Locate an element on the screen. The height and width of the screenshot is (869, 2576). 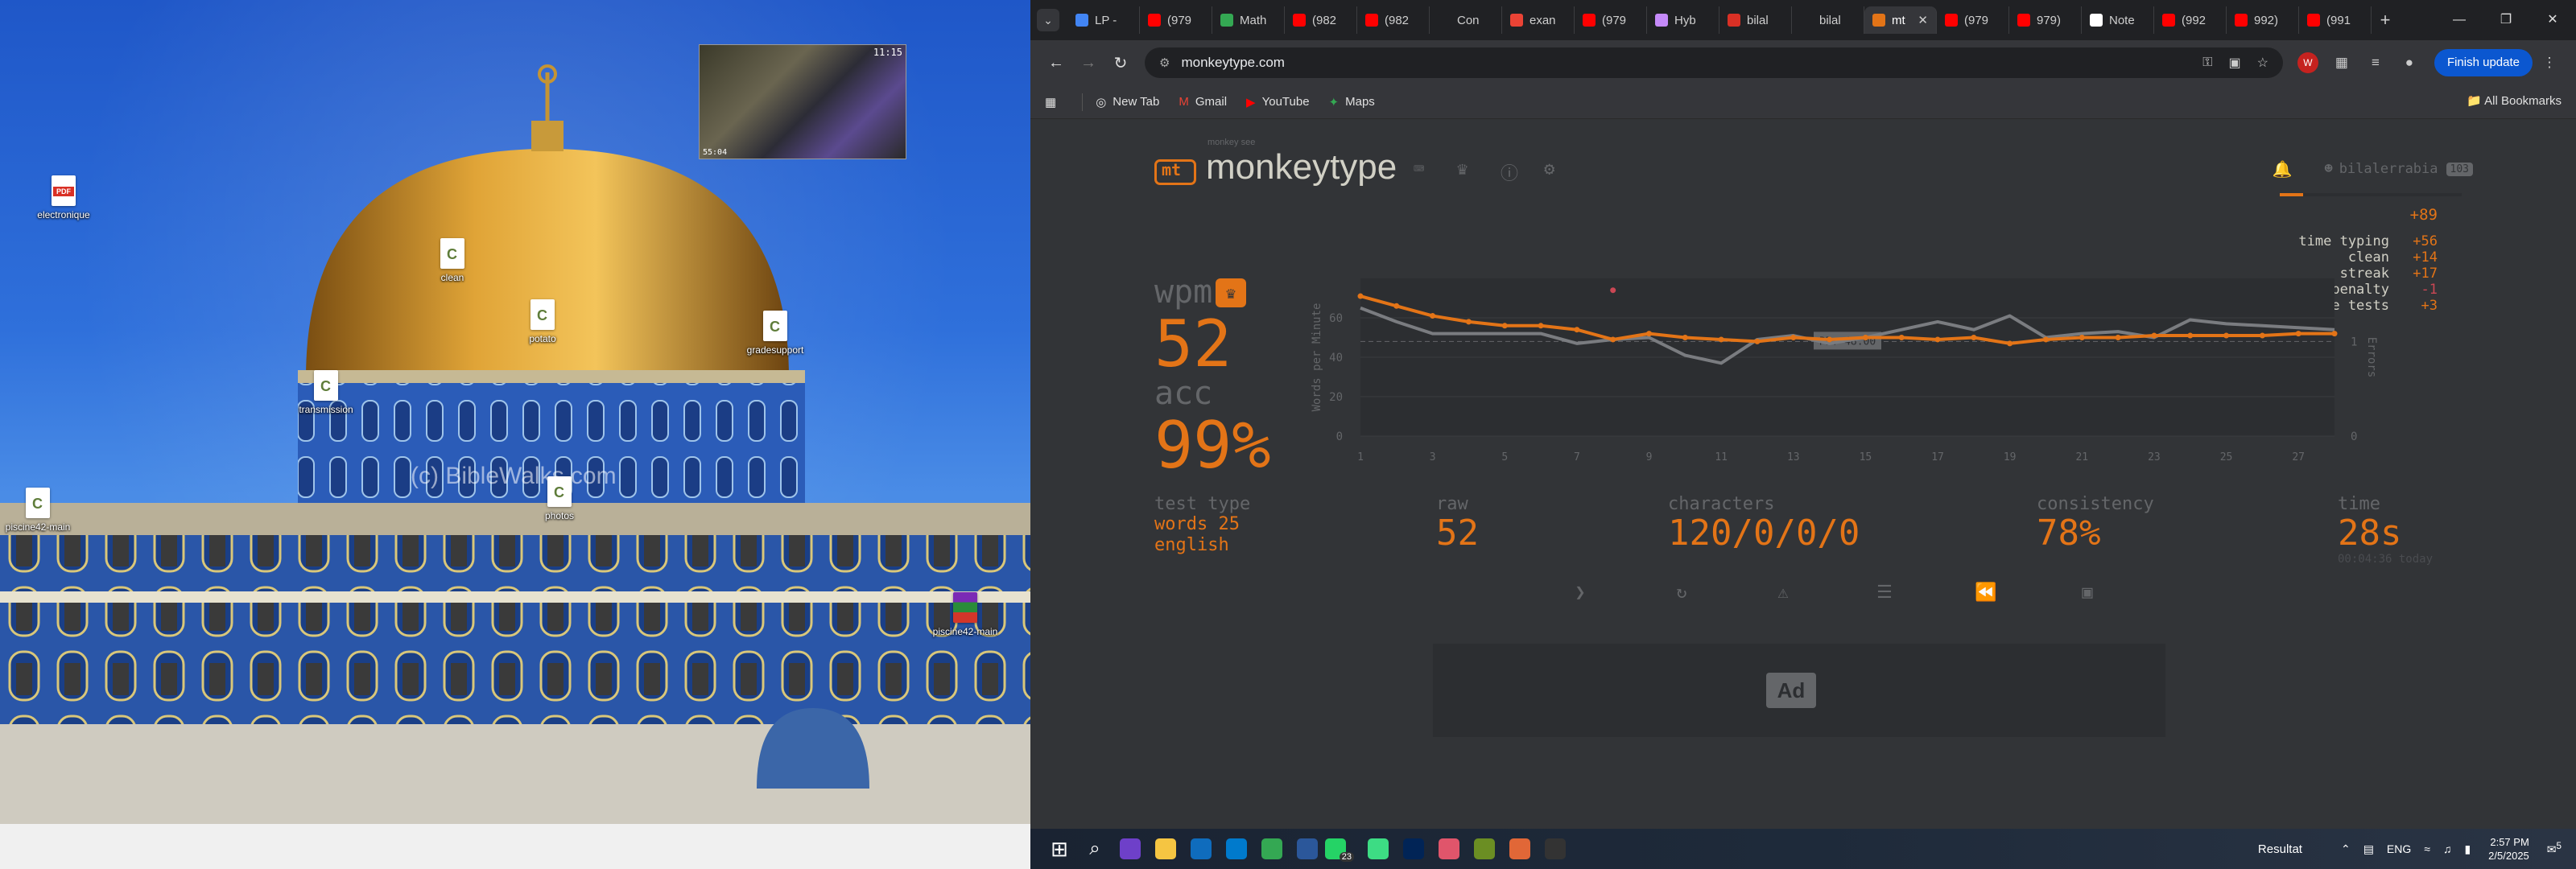
browser-tab: Hyb is located at coordinates (1683, 20).